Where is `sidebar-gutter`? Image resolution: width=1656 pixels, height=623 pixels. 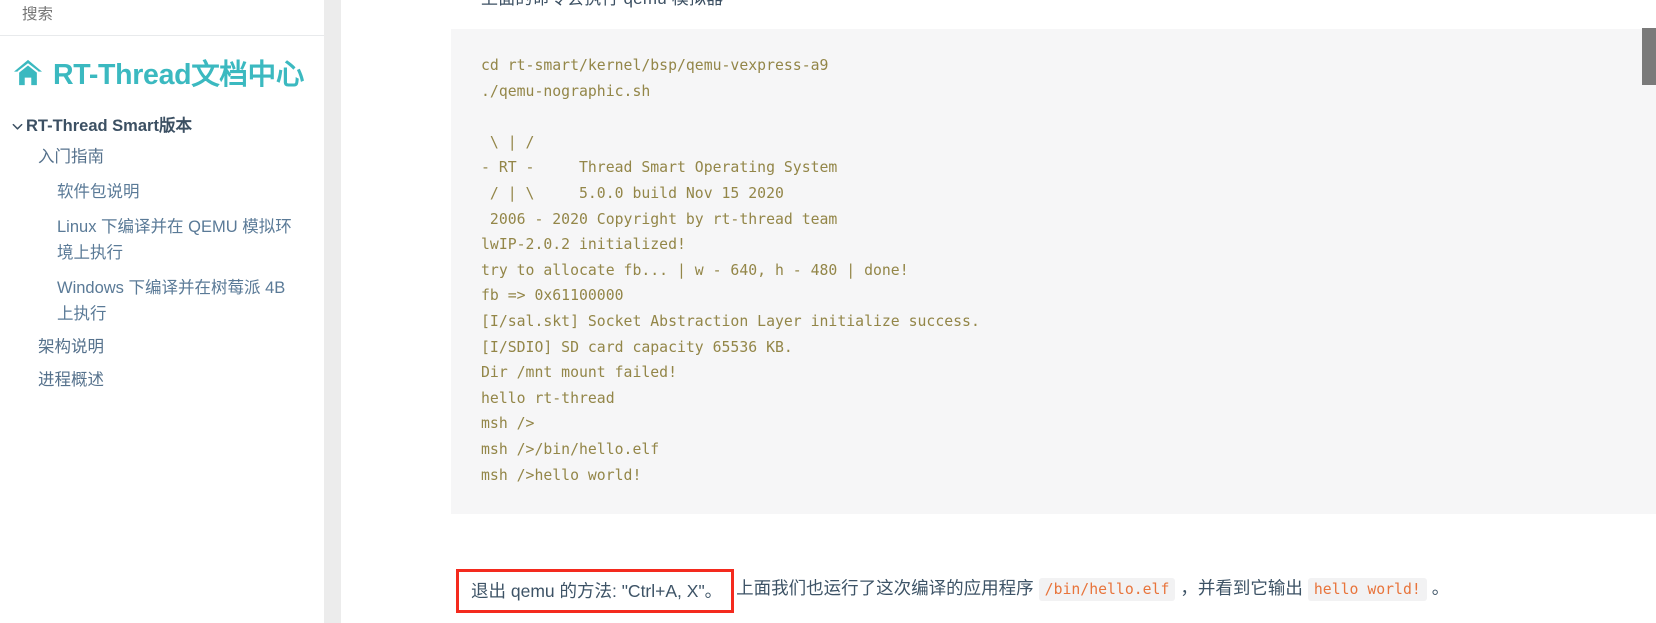 sidebar-gutter is located at coordinates (332, 311).